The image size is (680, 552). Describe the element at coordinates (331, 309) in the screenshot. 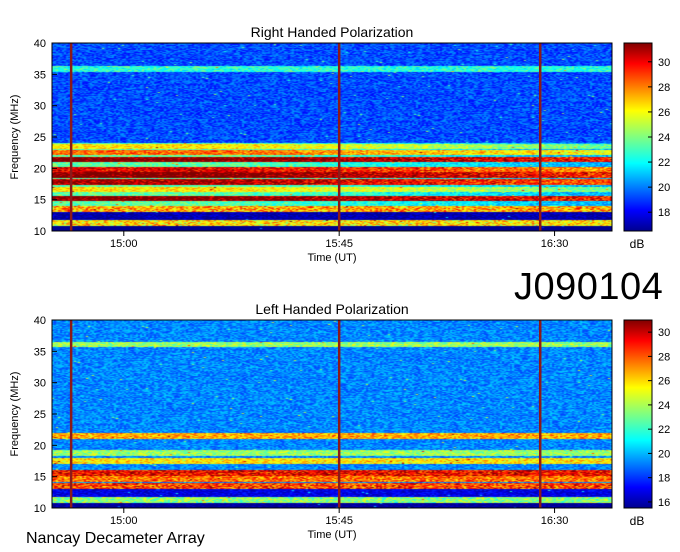

I see `panel-title: Left Handed Polarization` at that location.